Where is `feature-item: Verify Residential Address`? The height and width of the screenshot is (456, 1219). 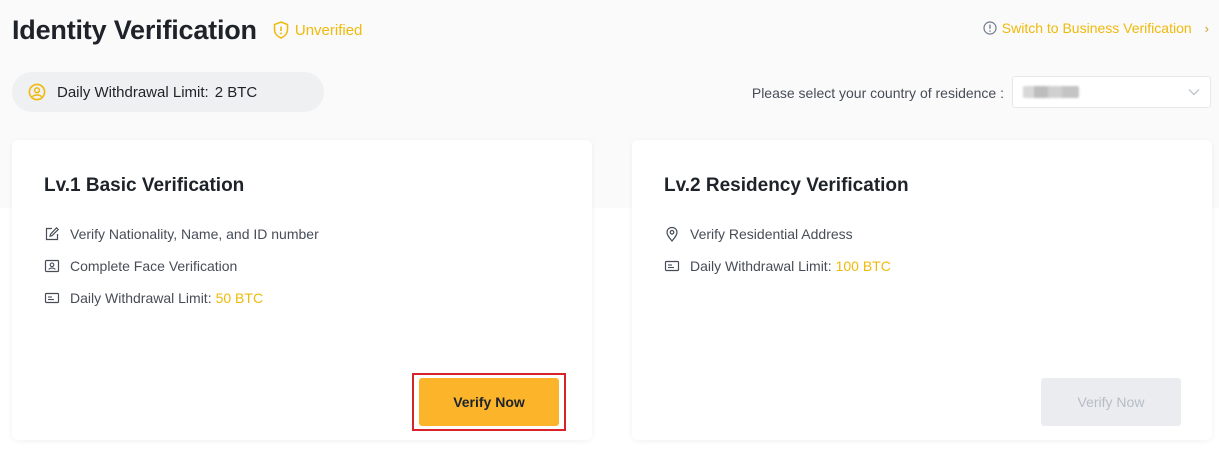 feature-item: Verify Residential Address is located at coordinates (758, 234).